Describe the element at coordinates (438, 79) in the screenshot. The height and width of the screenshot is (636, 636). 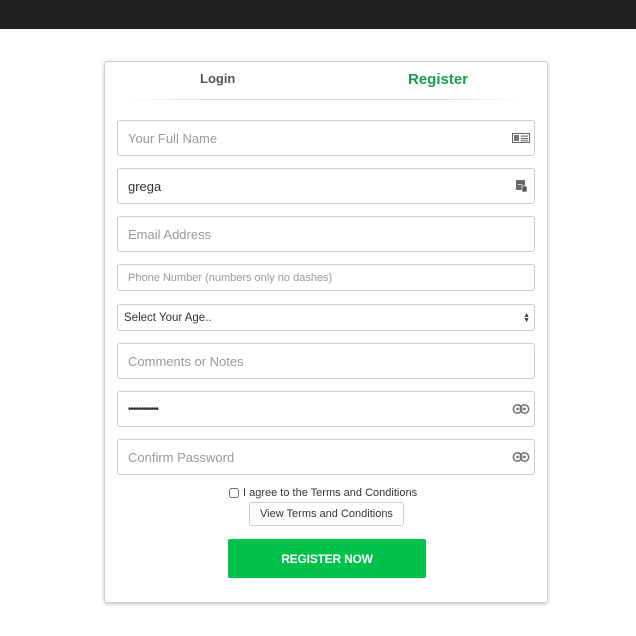
I see `tab-register: Register` at that location.